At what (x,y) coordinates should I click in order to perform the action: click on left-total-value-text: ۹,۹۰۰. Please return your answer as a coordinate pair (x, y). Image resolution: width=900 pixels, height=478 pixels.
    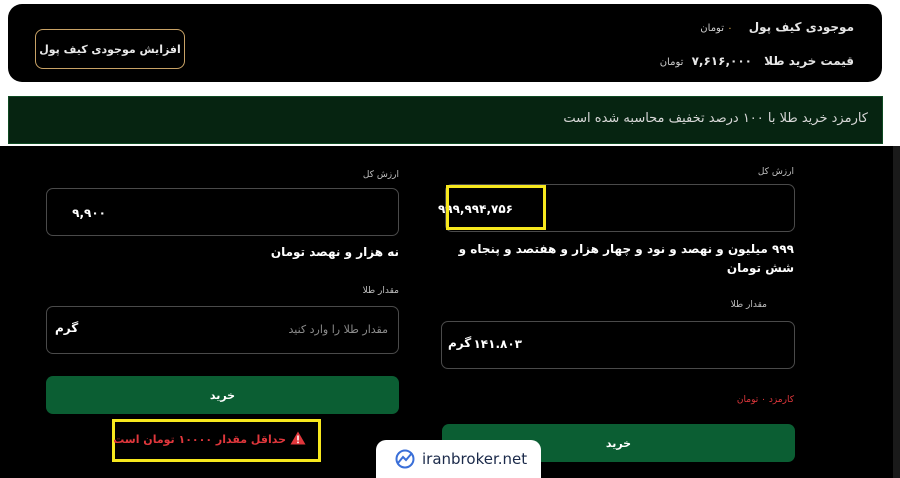
    Looking at the image, I should click on (89, 213).